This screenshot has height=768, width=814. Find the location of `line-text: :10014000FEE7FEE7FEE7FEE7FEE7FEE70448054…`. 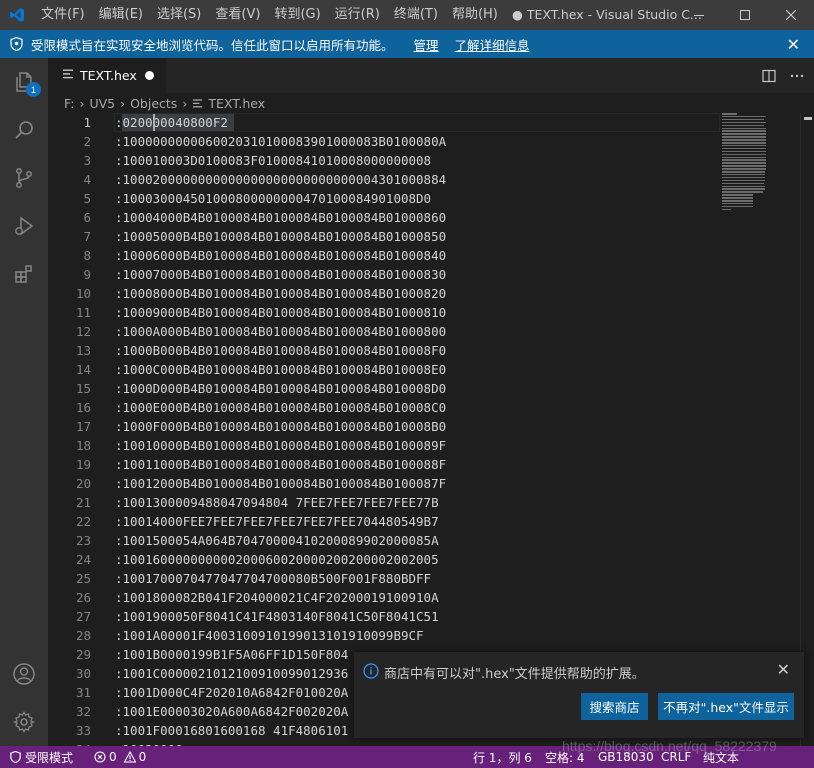

line-text: :10014000FEE7FEE7FEE7FEE7FEE7FEE70448054… is located at coordinates (277, 521).